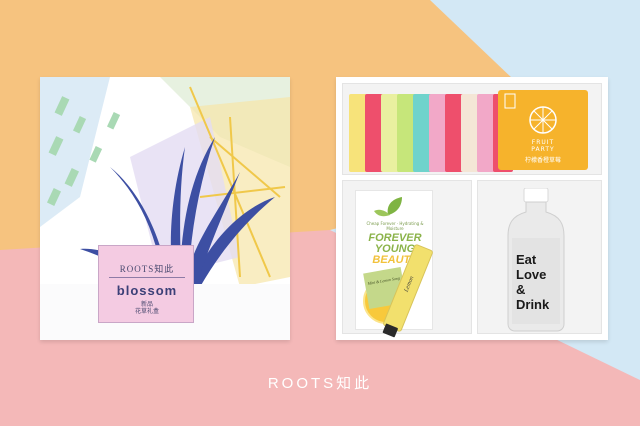 This screenshot has height=426, width=640. Describe the element at coordinates (543, 130) in the screenshot. I see `fruit-party-pack: FRUIT PARTY 柠檬香橙草莓` at that location.